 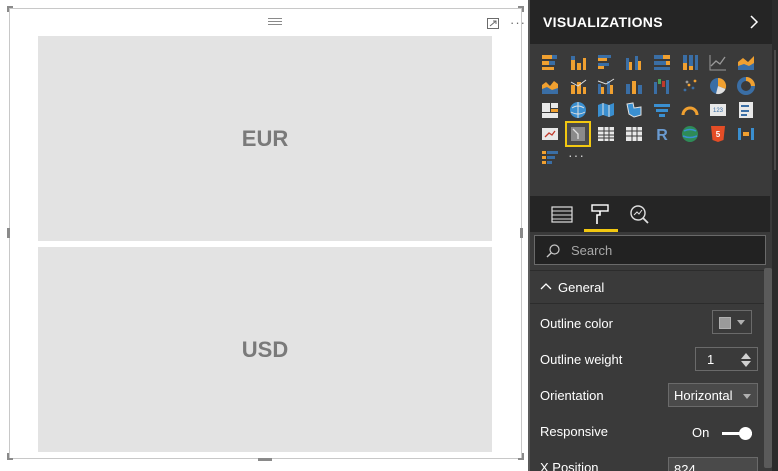 I want to click on html5-visual-icon: 5, so click(x=718, y=134).